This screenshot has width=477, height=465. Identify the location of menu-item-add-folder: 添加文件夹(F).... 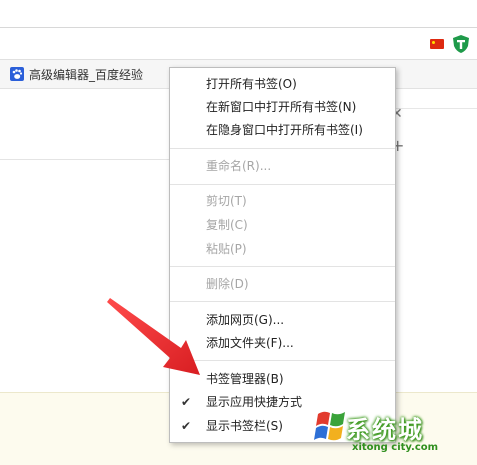
(282, 343).